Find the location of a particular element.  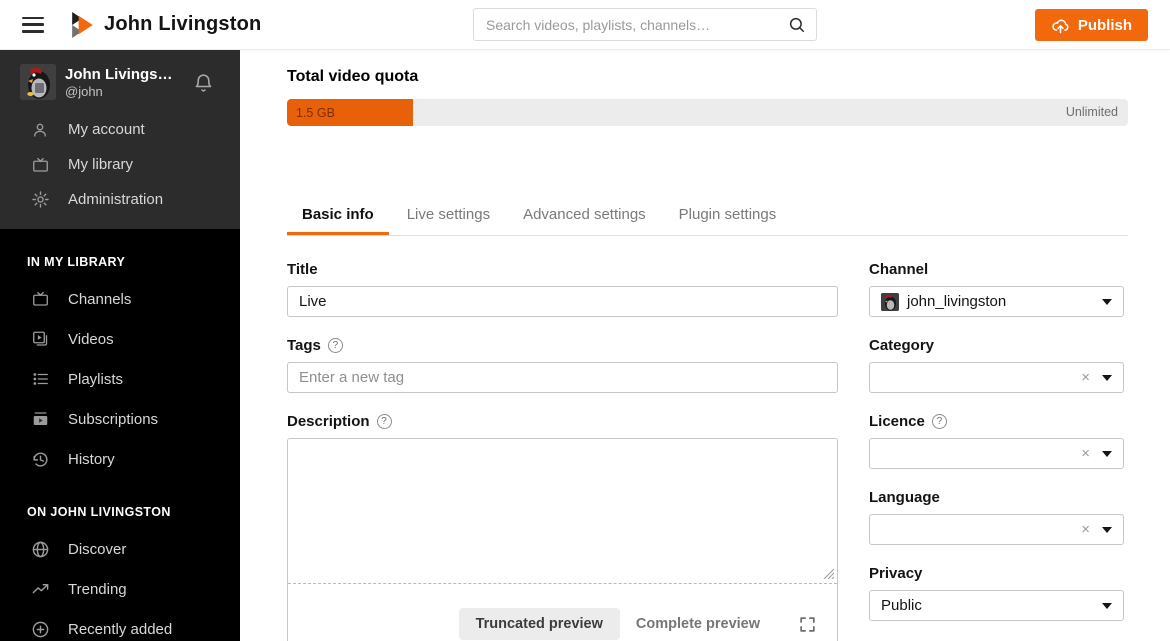

description-editor: Truncated preview Complete preview is located at coordinates (562, 539).